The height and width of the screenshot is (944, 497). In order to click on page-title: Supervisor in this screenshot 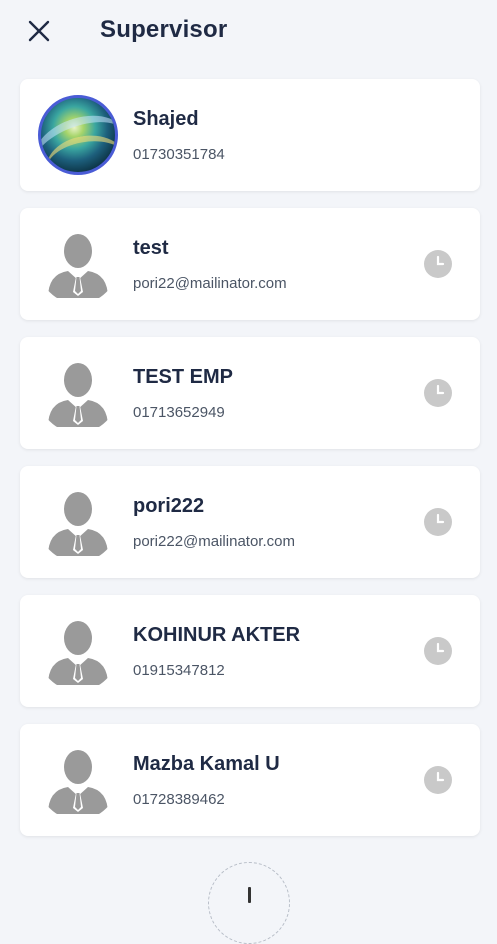, I will do `click(164, 29)`.